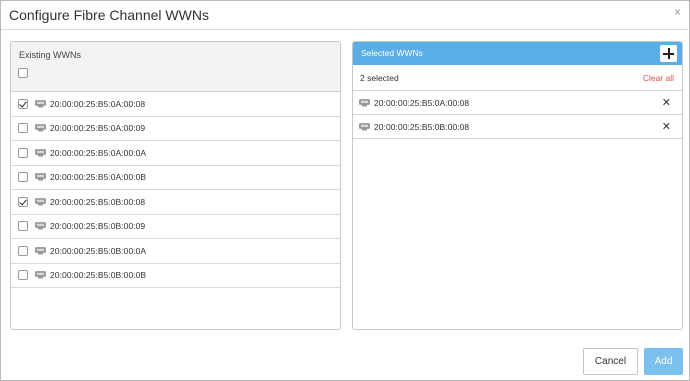  What do you see at coordinates (50, 55) in the screenshot?
I see `existing-wwns-label: Existing WWNs` at bounding box center [50, 55].